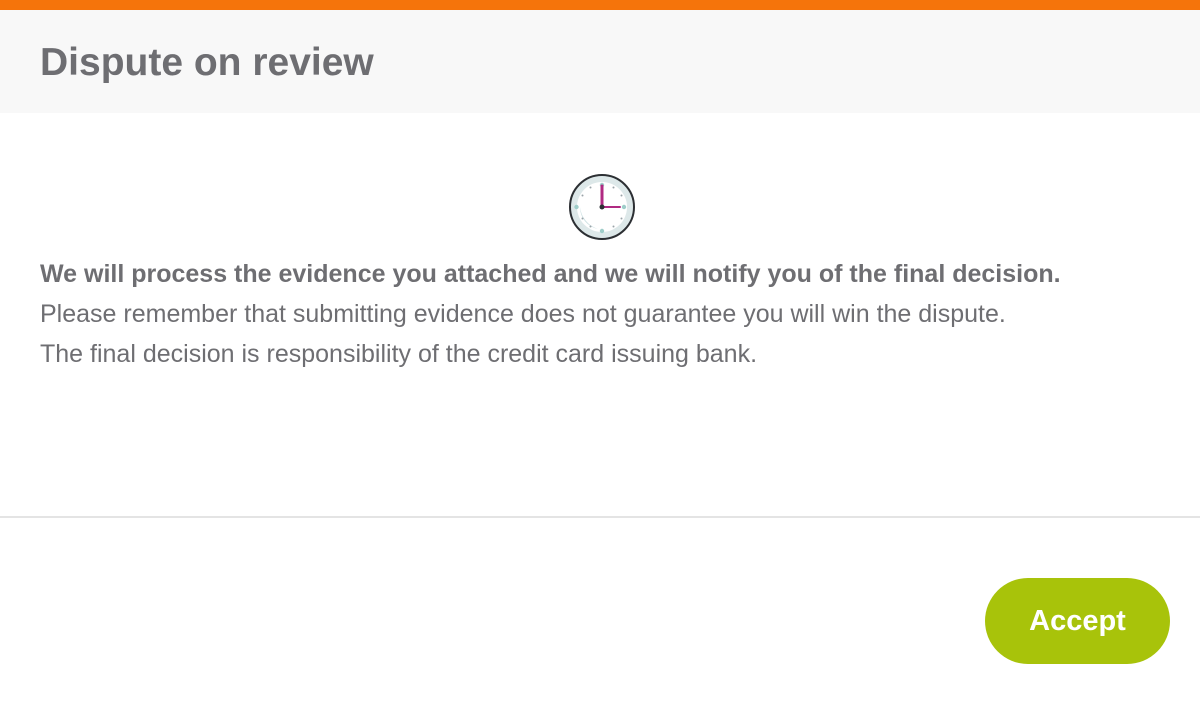 The width and height of the screenshot is (1200, 704). What do you see at coordinates (600, 61) in the screenshot?
I see `dialog-header: Dispute on review` at bounding box center [600, 61].